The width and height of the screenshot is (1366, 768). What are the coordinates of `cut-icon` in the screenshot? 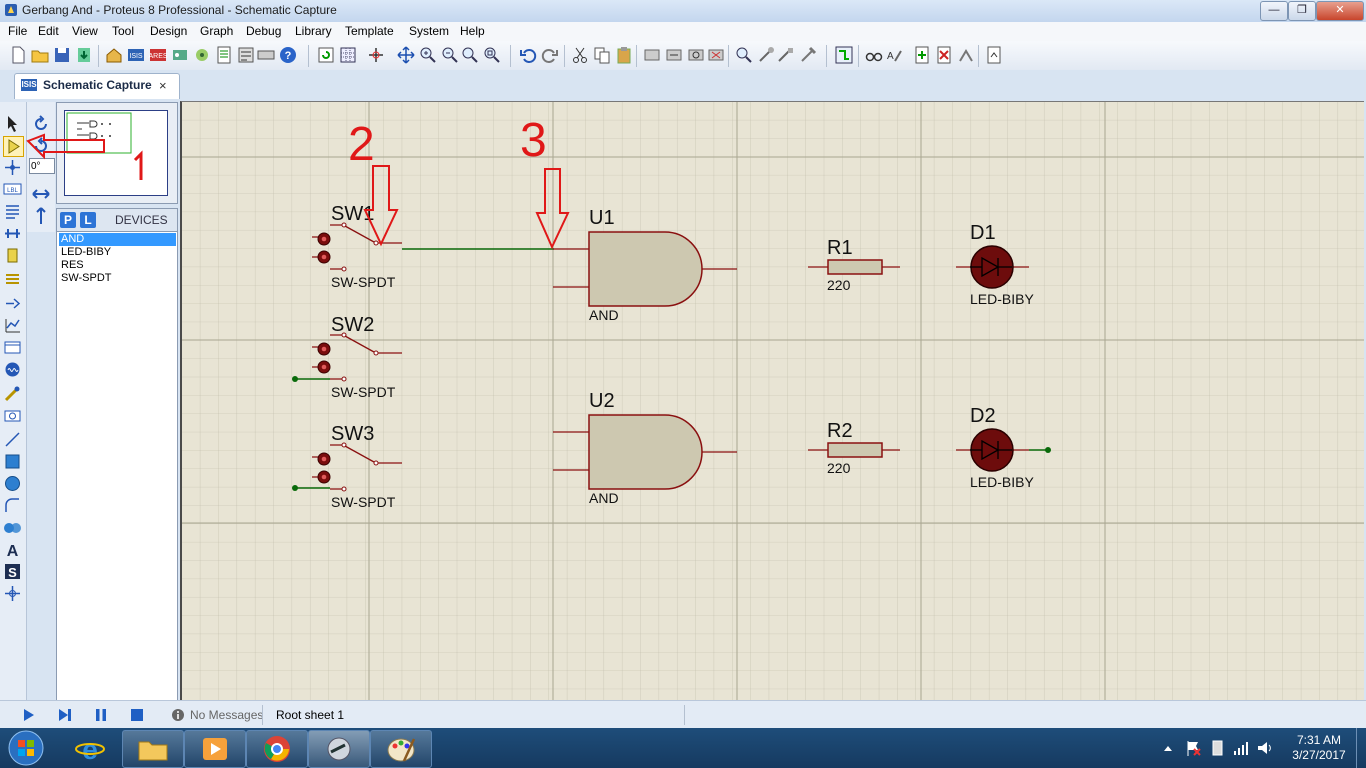 It's located at (580, 55).